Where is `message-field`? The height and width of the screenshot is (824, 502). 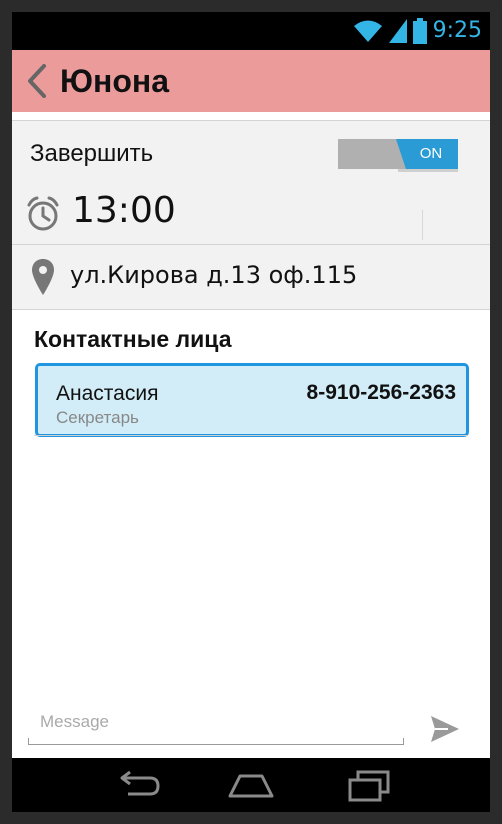 message-field is located at coordinates (216, 723).